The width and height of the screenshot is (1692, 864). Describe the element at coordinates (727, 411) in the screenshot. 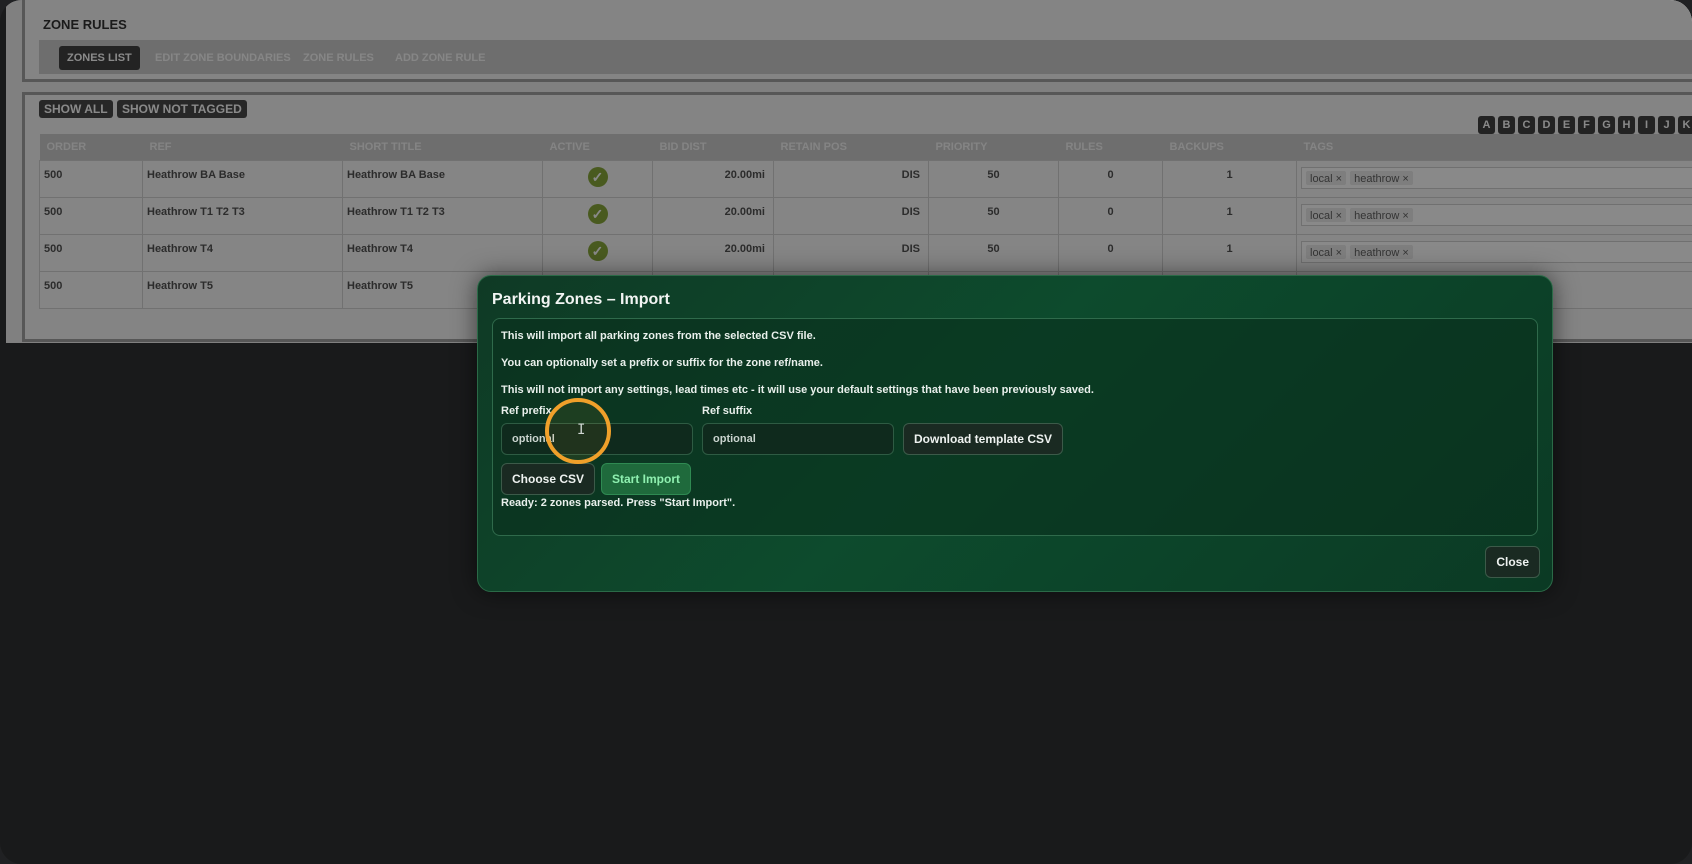

I see `ref-suffix-label: Ref suffix` at that location.